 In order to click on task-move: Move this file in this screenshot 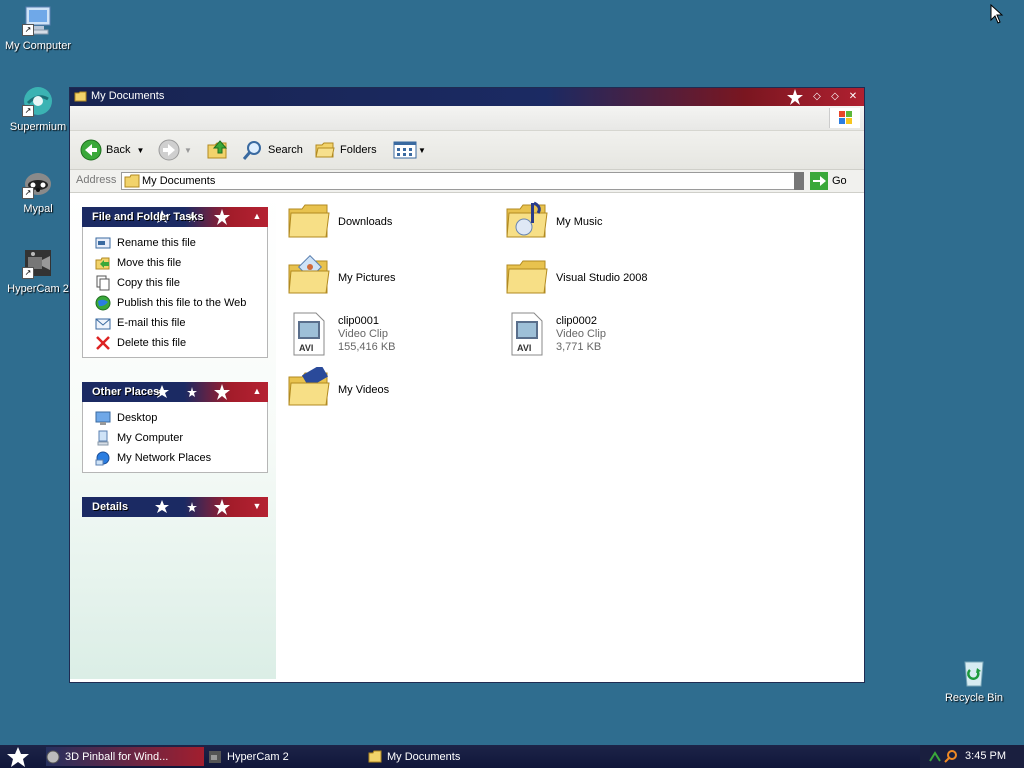, I will do `click(175, 263)`.